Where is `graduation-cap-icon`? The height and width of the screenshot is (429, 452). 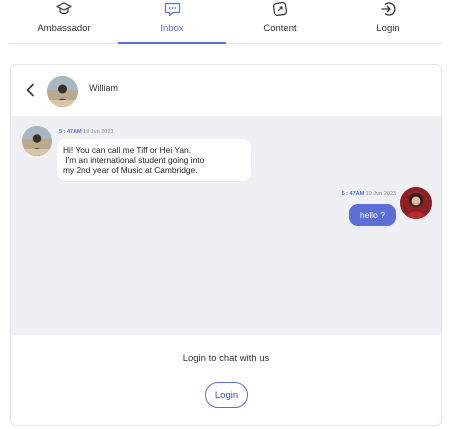
graduation-cap-icon is located at coordinates (64, 9).